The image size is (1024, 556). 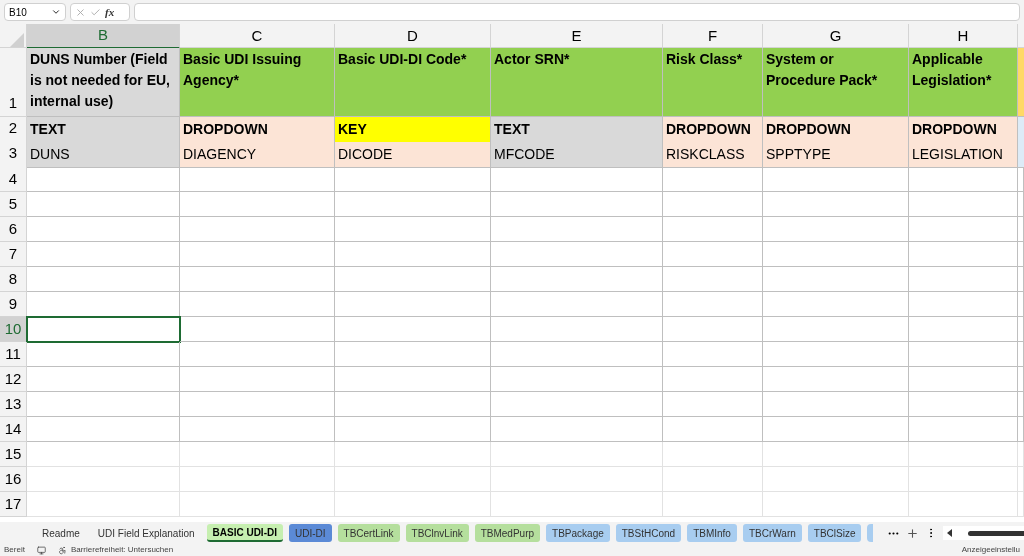 What do you see at coordinates (13, 429) in the screenshot?
I see `row-header: 14` at bounding box center [13, 429].